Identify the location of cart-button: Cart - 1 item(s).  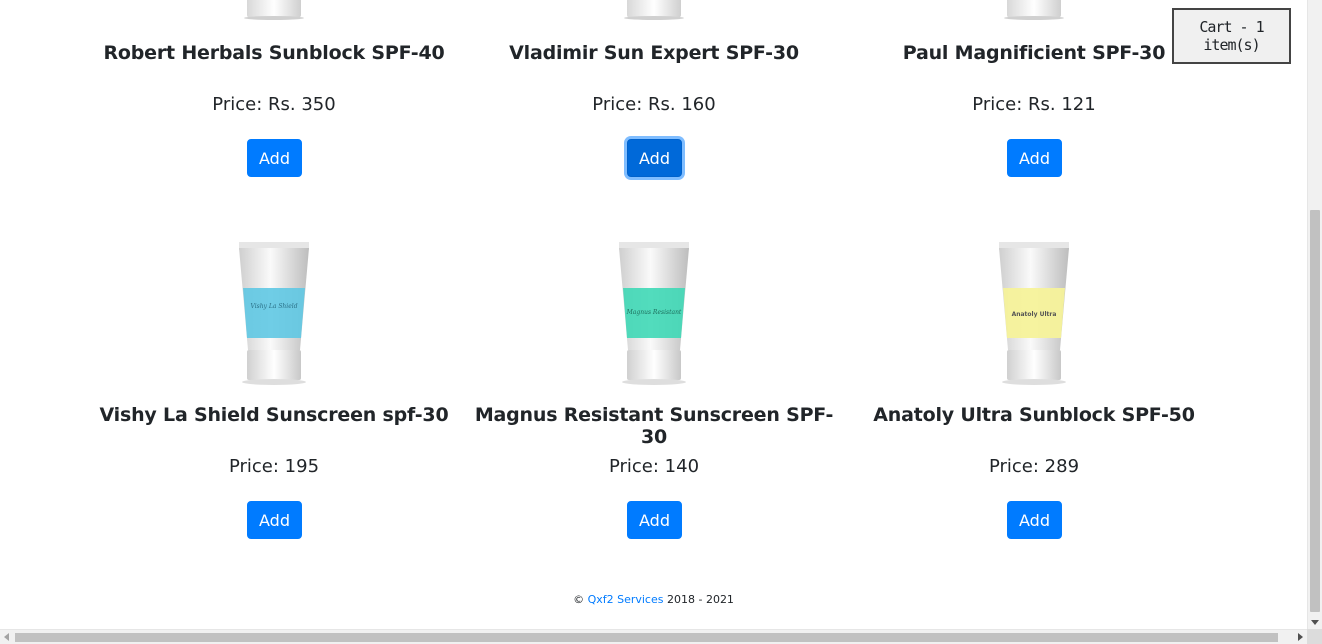
(1231, 36).